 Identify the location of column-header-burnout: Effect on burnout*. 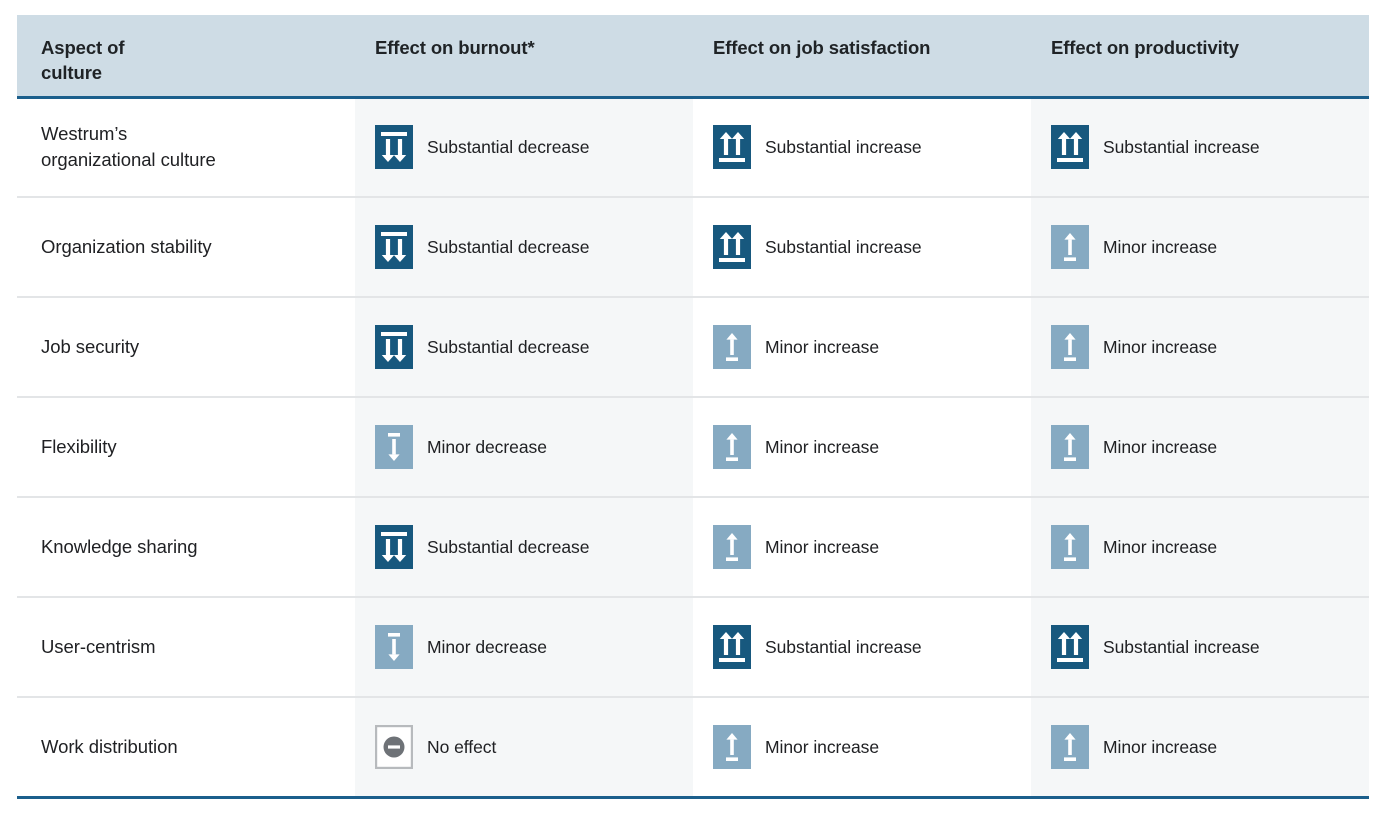
(524, 57).